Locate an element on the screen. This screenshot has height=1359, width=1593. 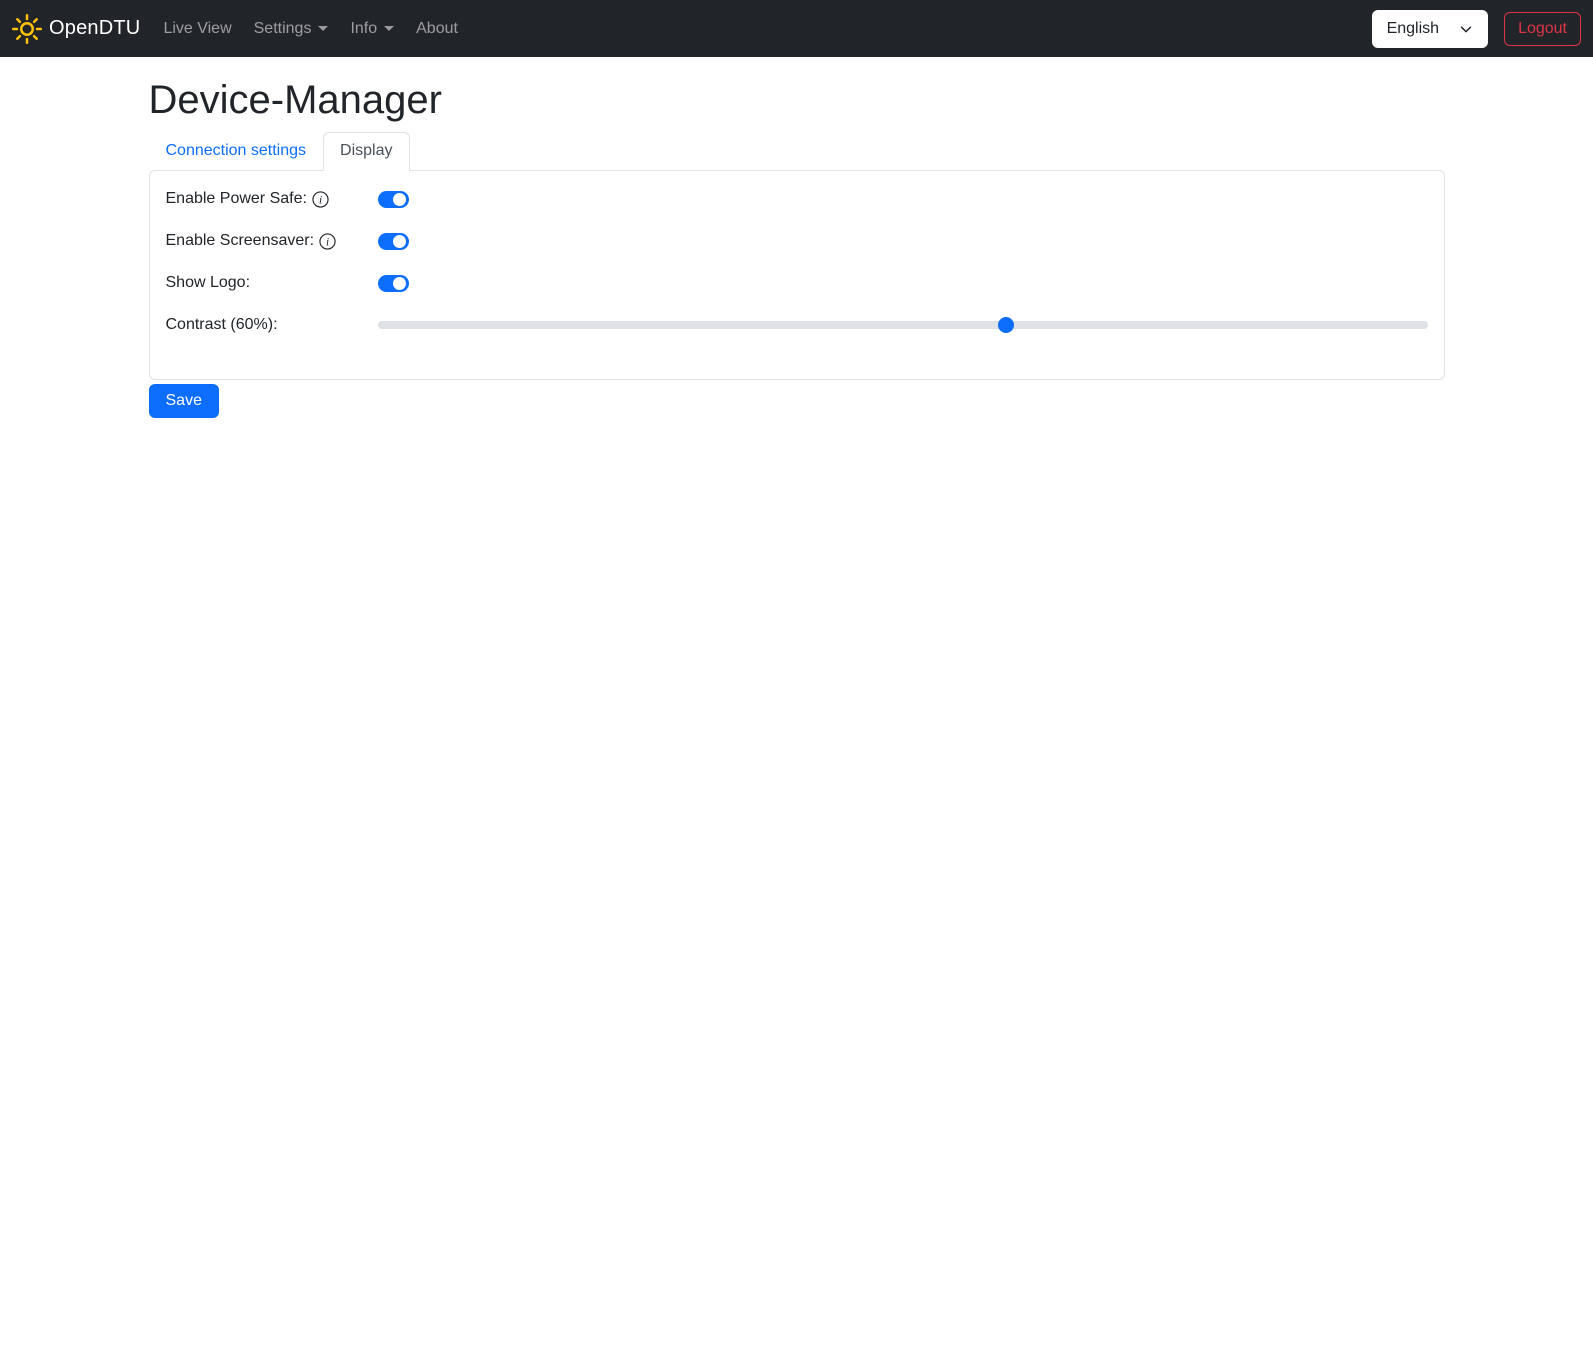
nav-item-info: Info is located at coordinates (372, 29).